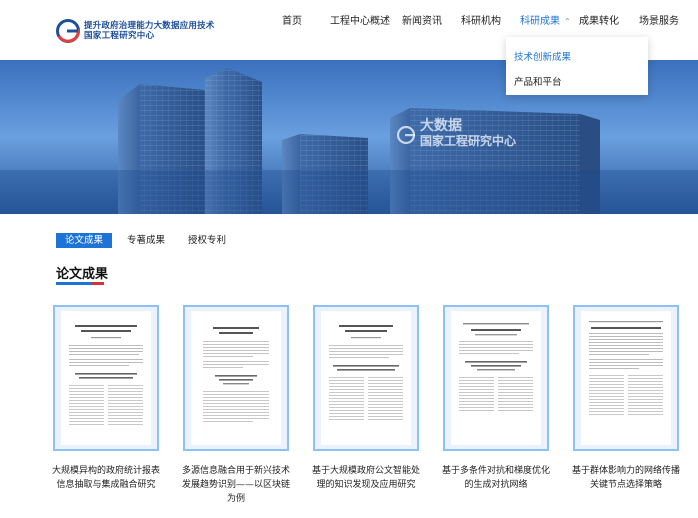  What do you see at coordinates (538, 81) in the screenshot?
I see `dropdown-item-products-platforms: 产品和平台` at bounding box center [538, 81].